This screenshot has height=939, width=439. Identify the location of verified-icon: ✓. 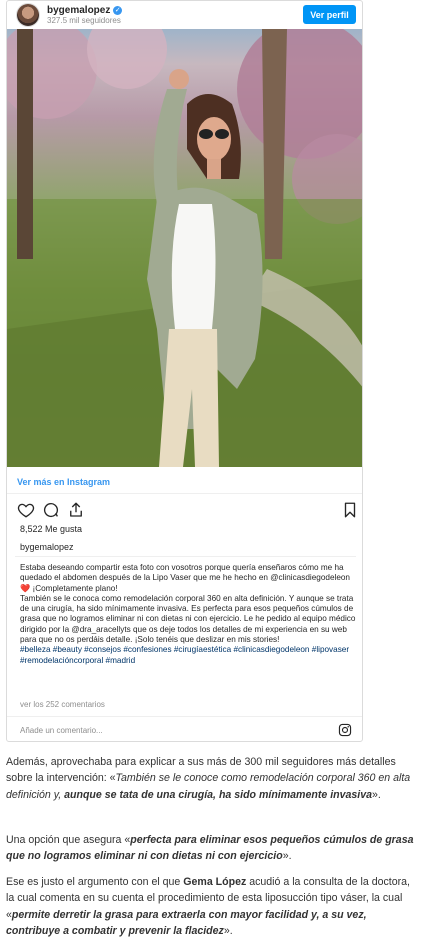
(118, 10).